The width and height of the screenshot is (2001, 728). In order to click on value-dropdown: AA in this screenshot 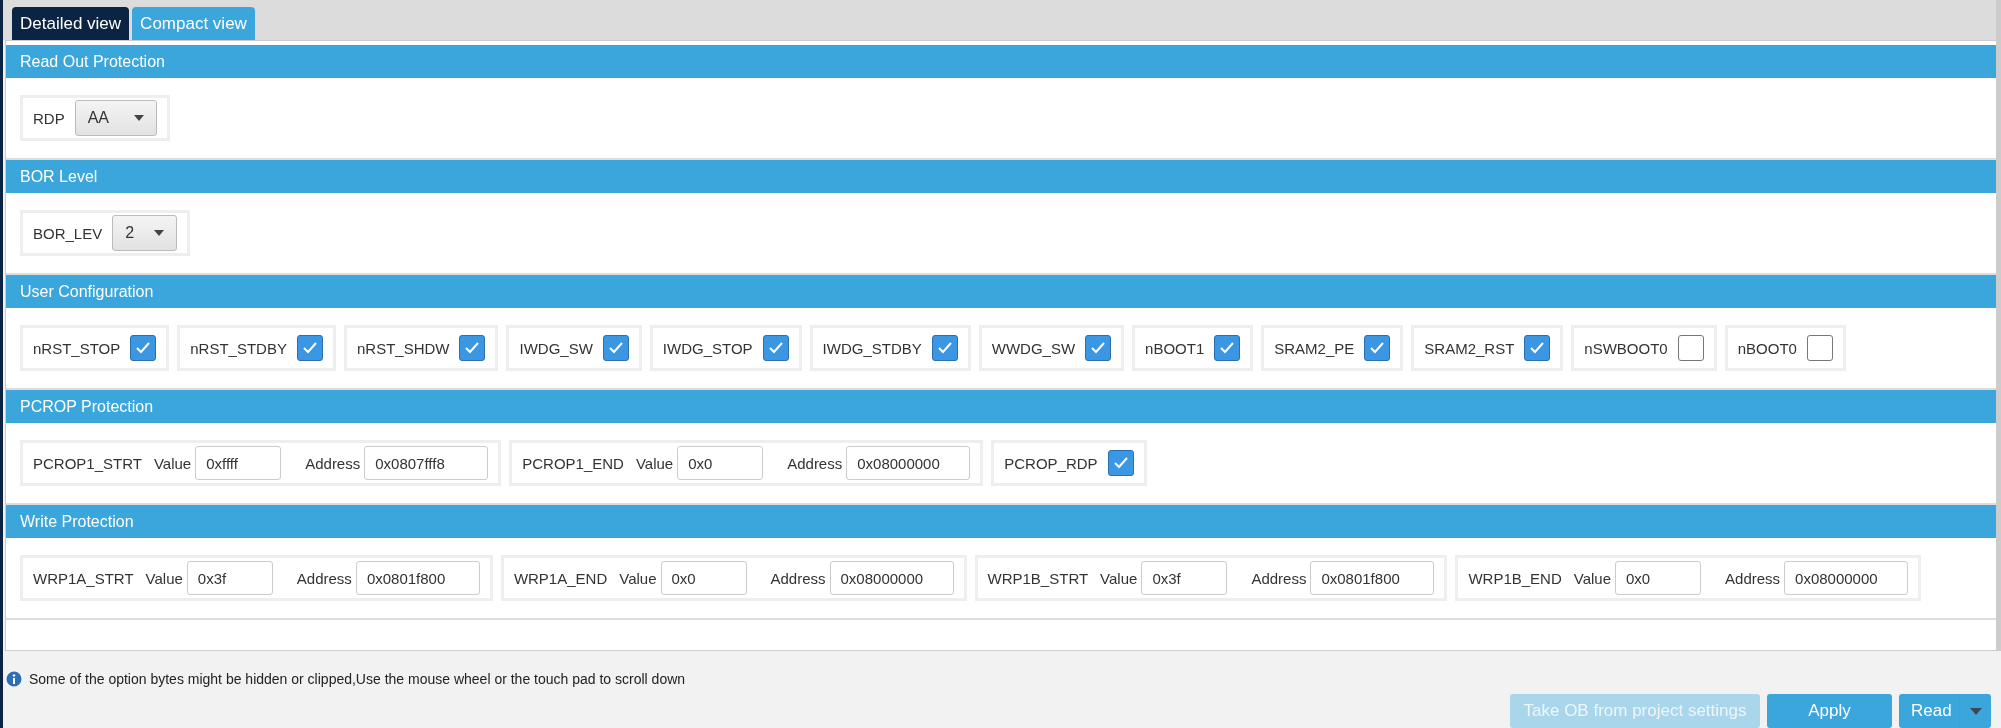, I will do `click(115, 118)`.